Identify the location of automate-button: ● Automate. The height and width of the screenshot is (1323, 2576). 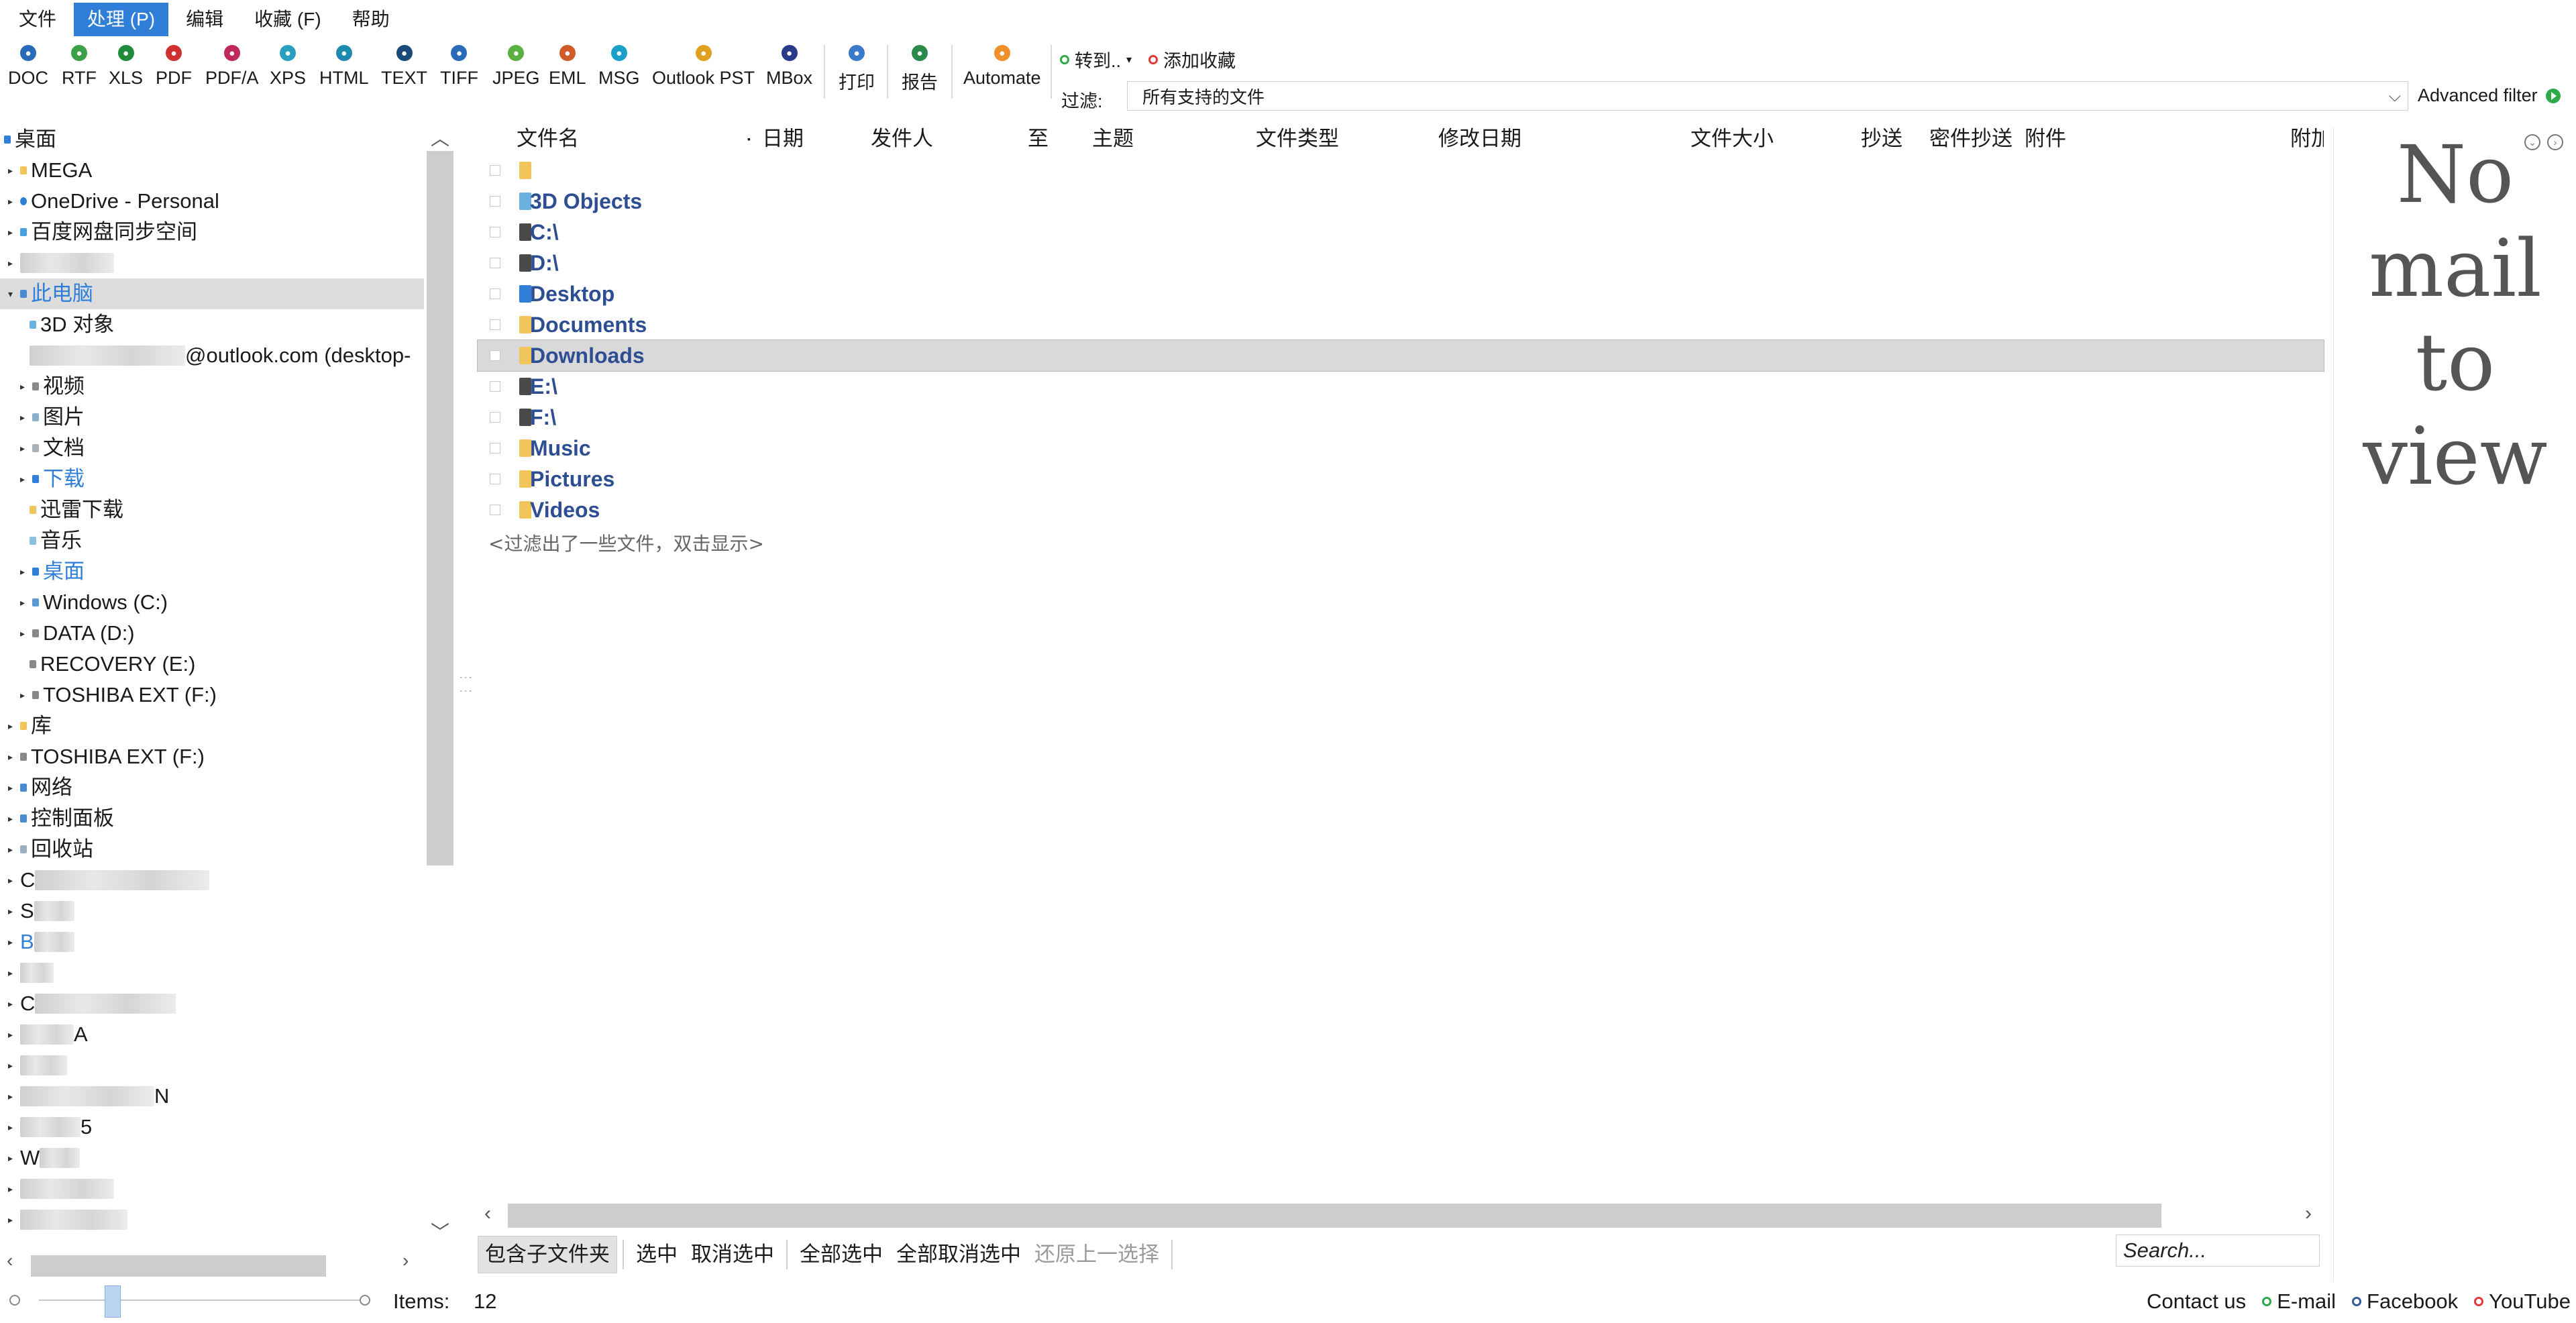
(1002, 67).